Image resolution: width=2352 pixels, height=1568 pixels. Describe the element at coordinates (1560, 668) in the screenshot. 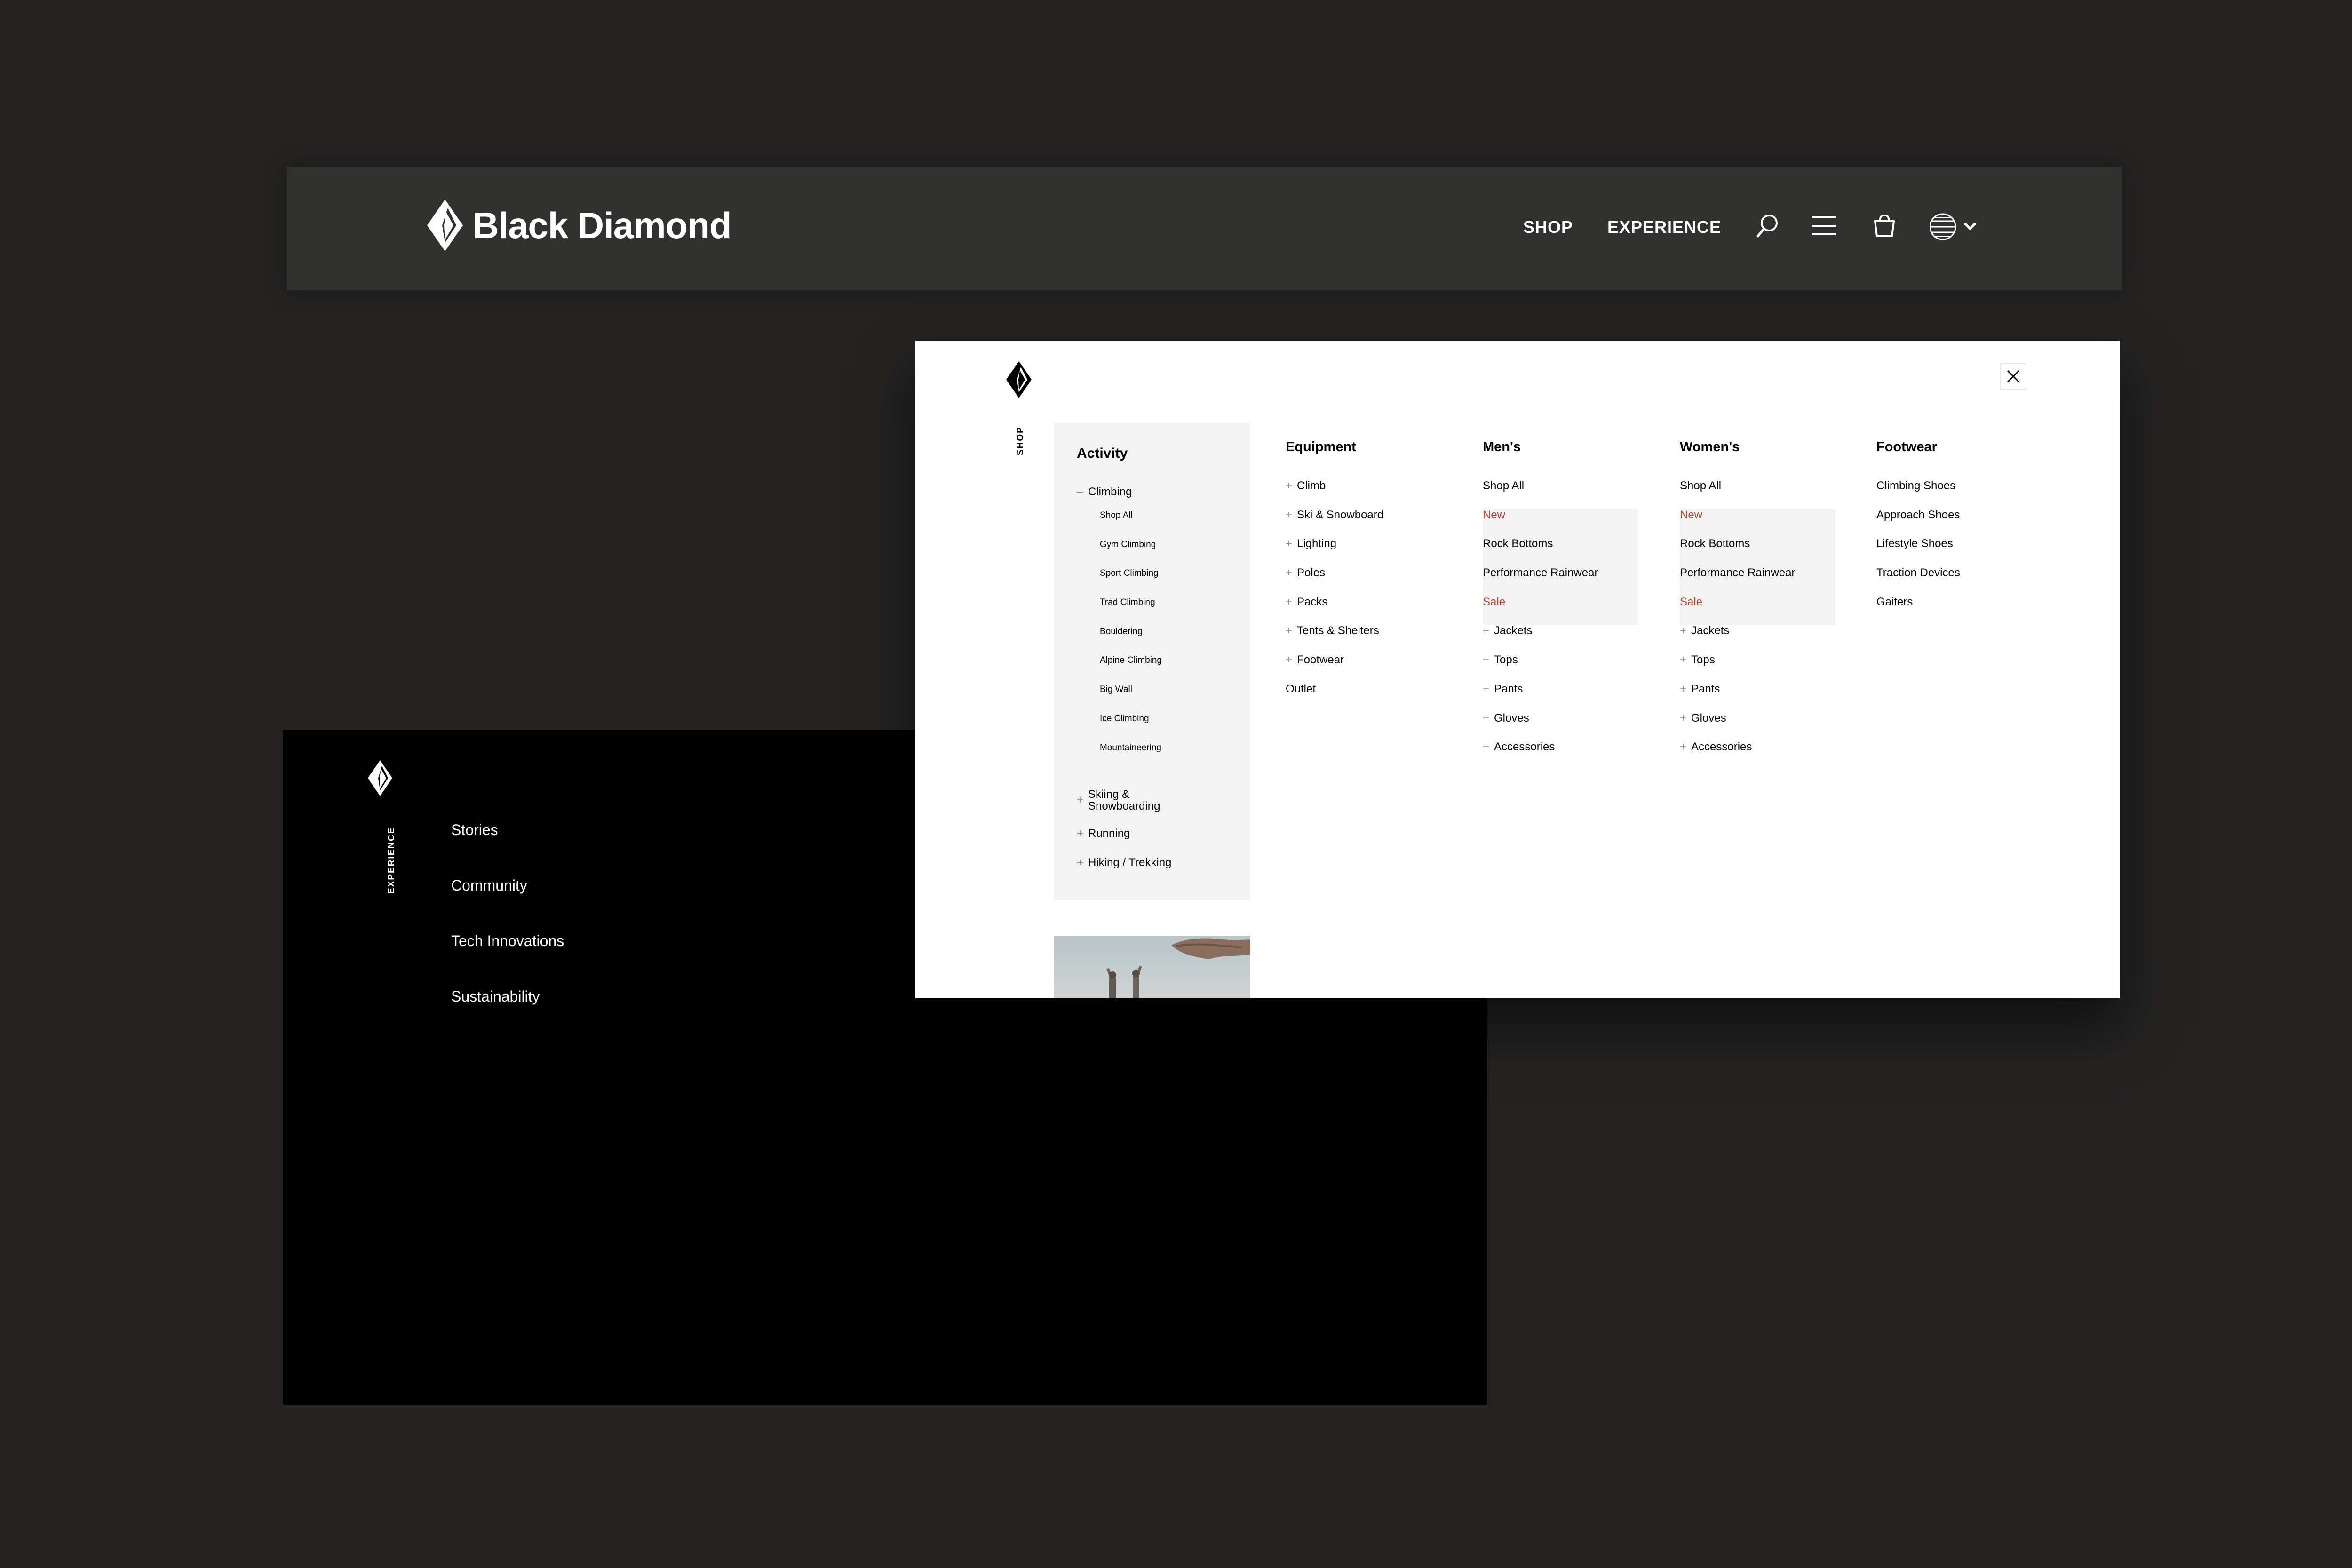

I see `mens-item-tops: + Tops` at that location.